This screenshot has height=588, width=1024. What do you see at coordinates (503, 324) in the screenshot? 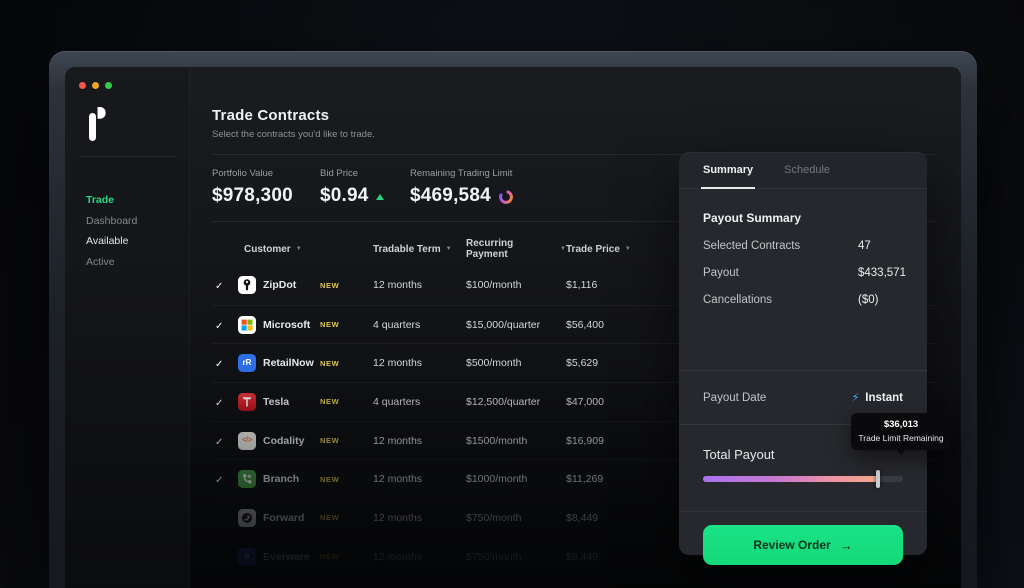
I see `recurring-payment-cell: $15,000/quarter` at bounding box center [503, 324].